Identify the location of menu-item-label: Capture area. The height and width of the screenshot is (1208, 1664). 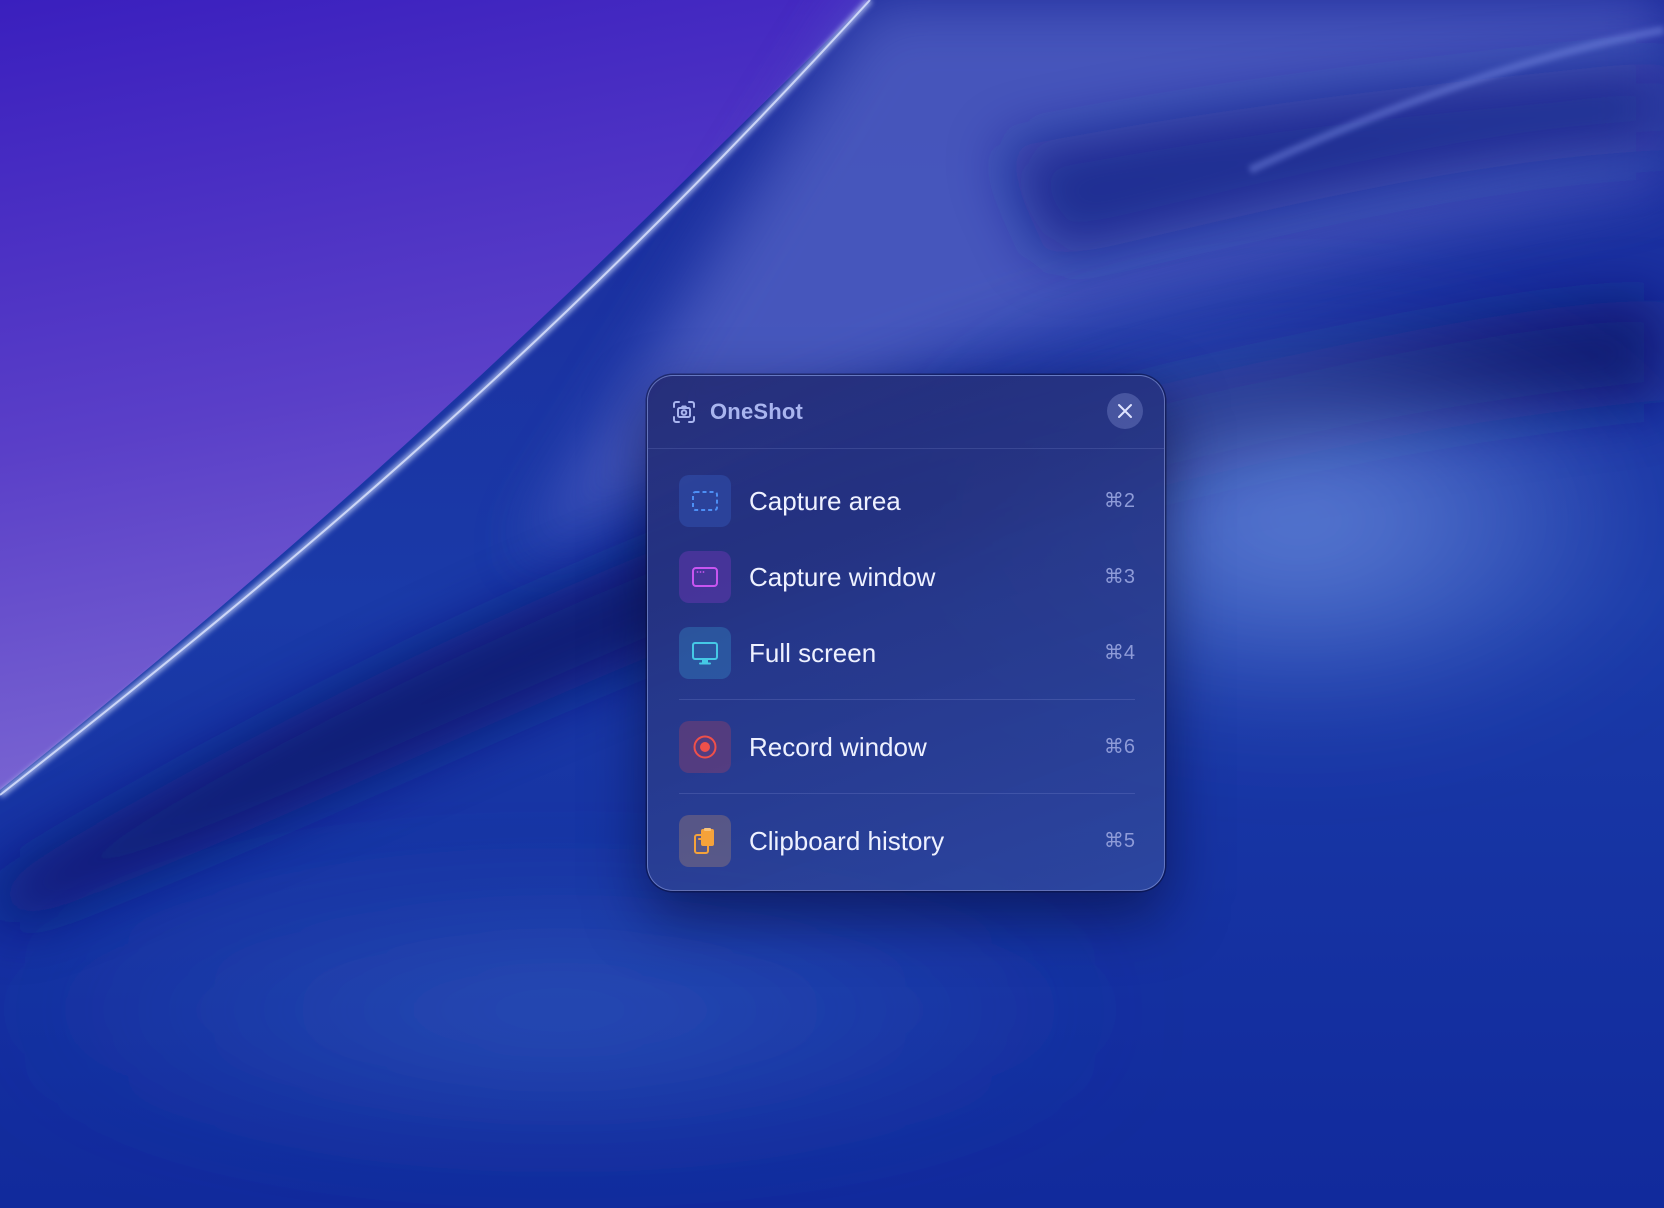
(825, 501).